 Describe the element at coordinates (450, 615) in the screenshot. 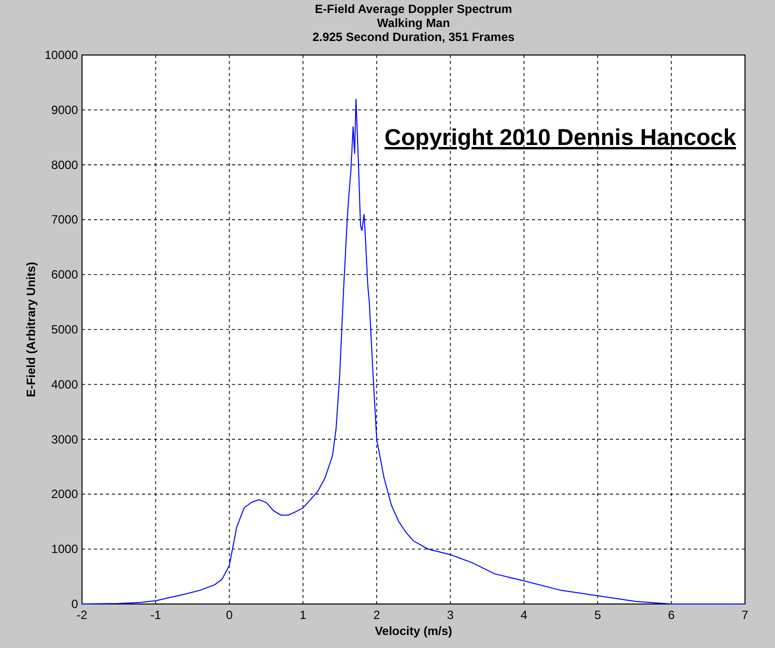

I see `x-tick-label: 3` at that location.